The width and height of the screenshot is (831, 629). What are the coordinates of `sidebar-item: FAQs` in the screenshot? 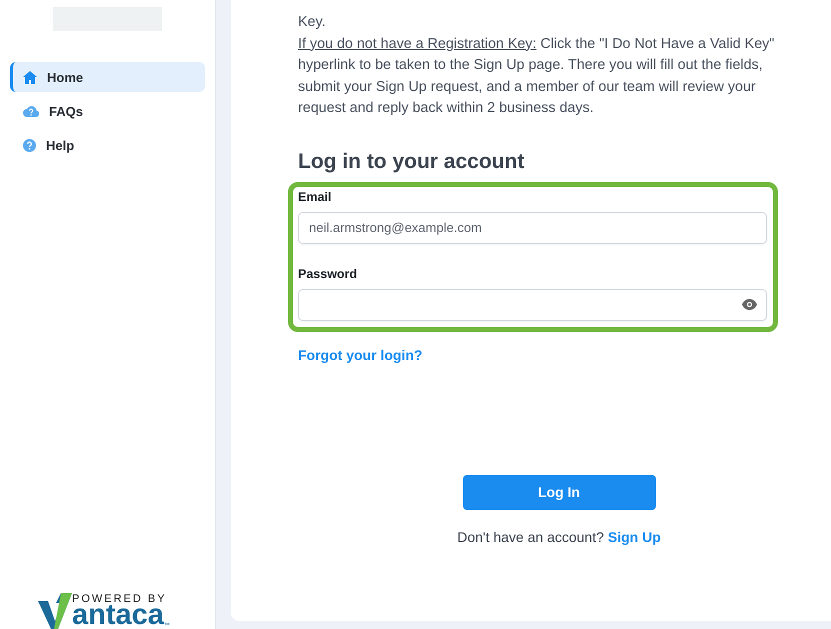 It's located at (107, 111).